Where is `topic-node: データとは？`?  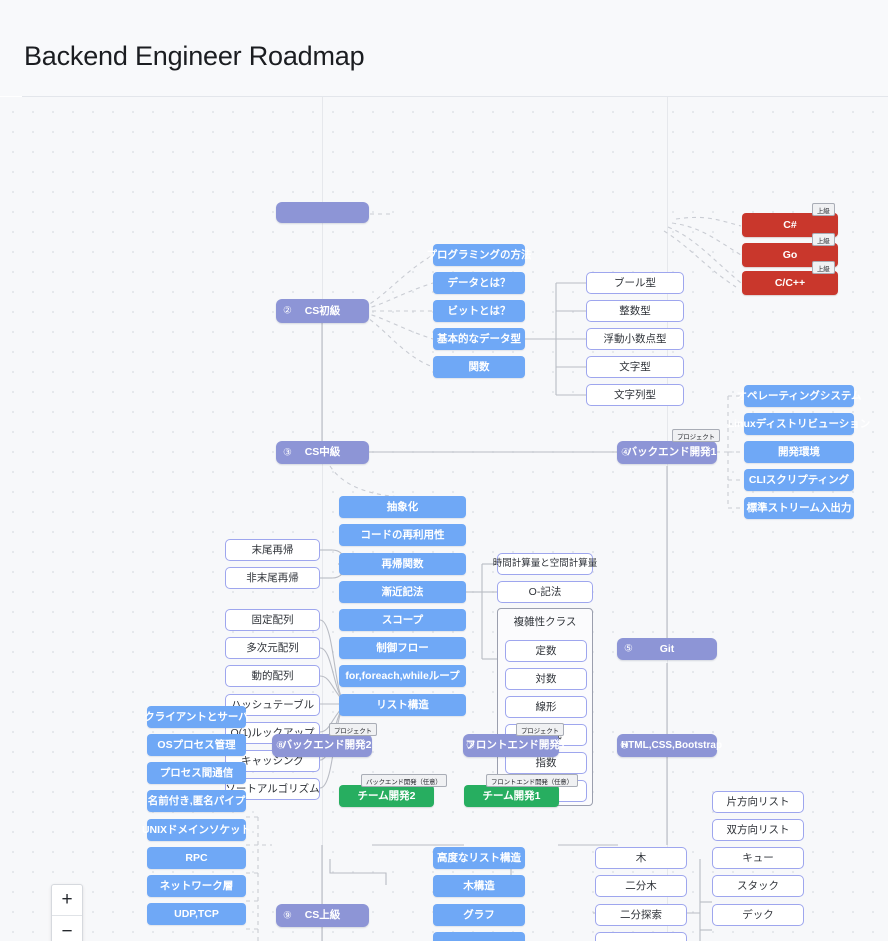
topic-node: データとは？ is located at coordinates (479, 283).